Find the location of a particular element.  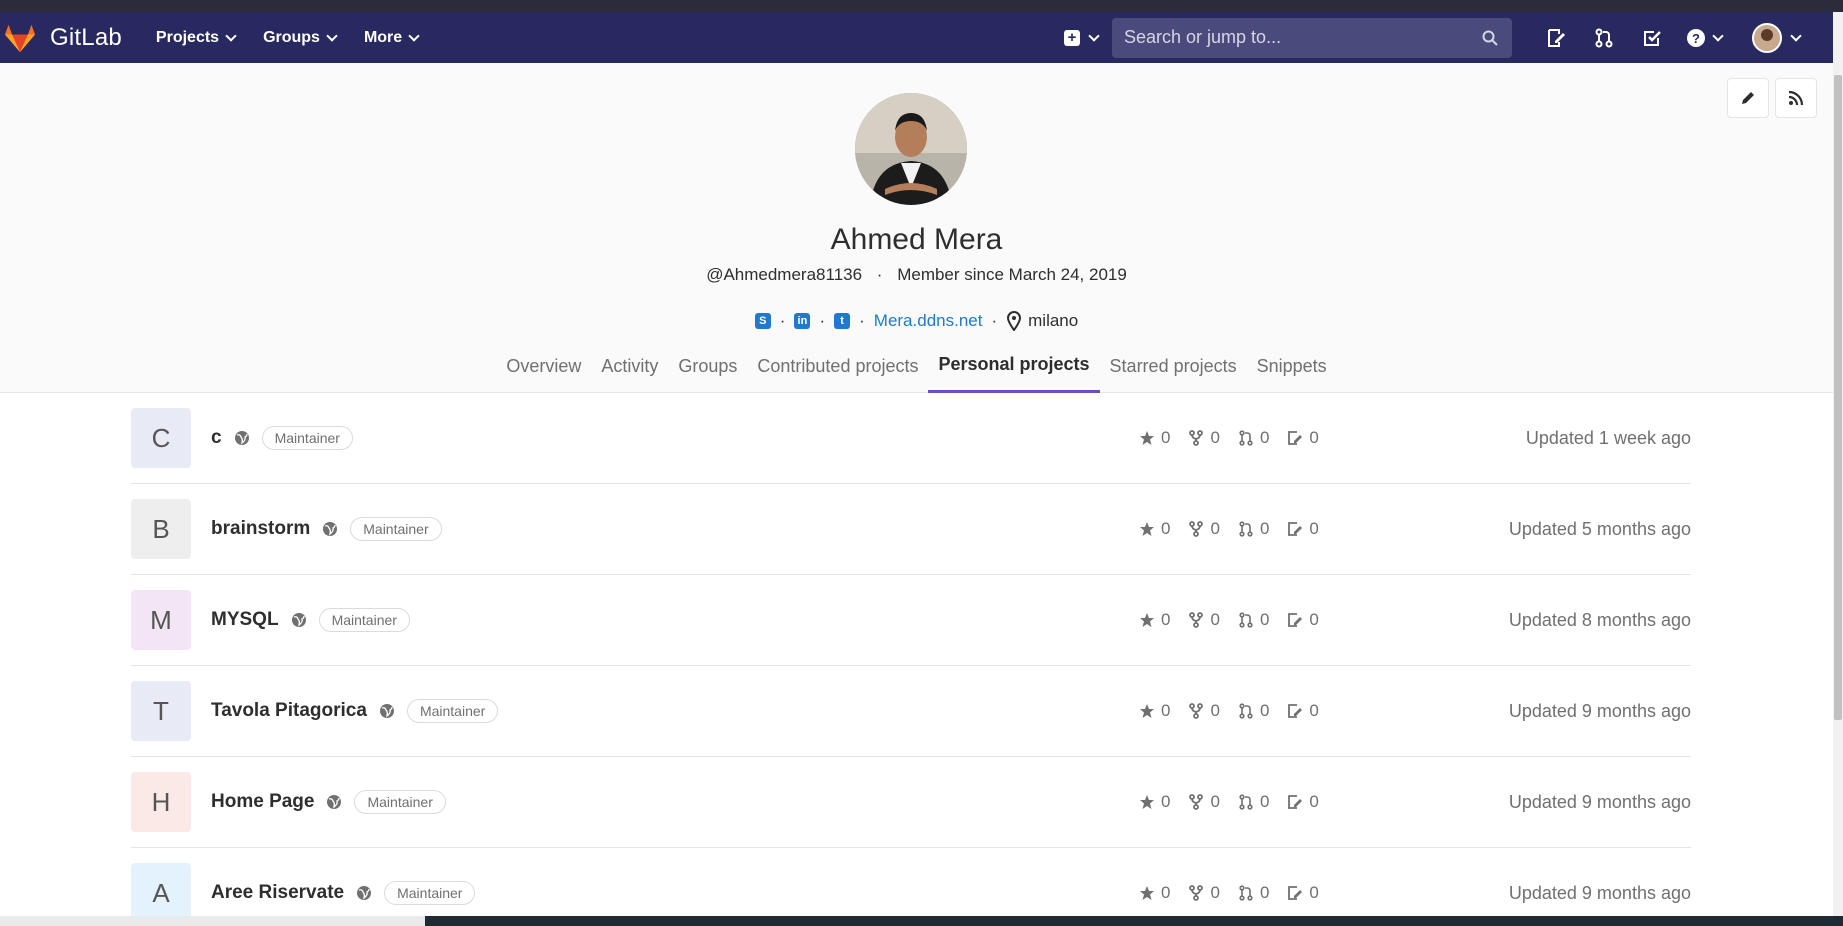

tab-starred-projects: Starred projects is located at coordinates (1173, 366).